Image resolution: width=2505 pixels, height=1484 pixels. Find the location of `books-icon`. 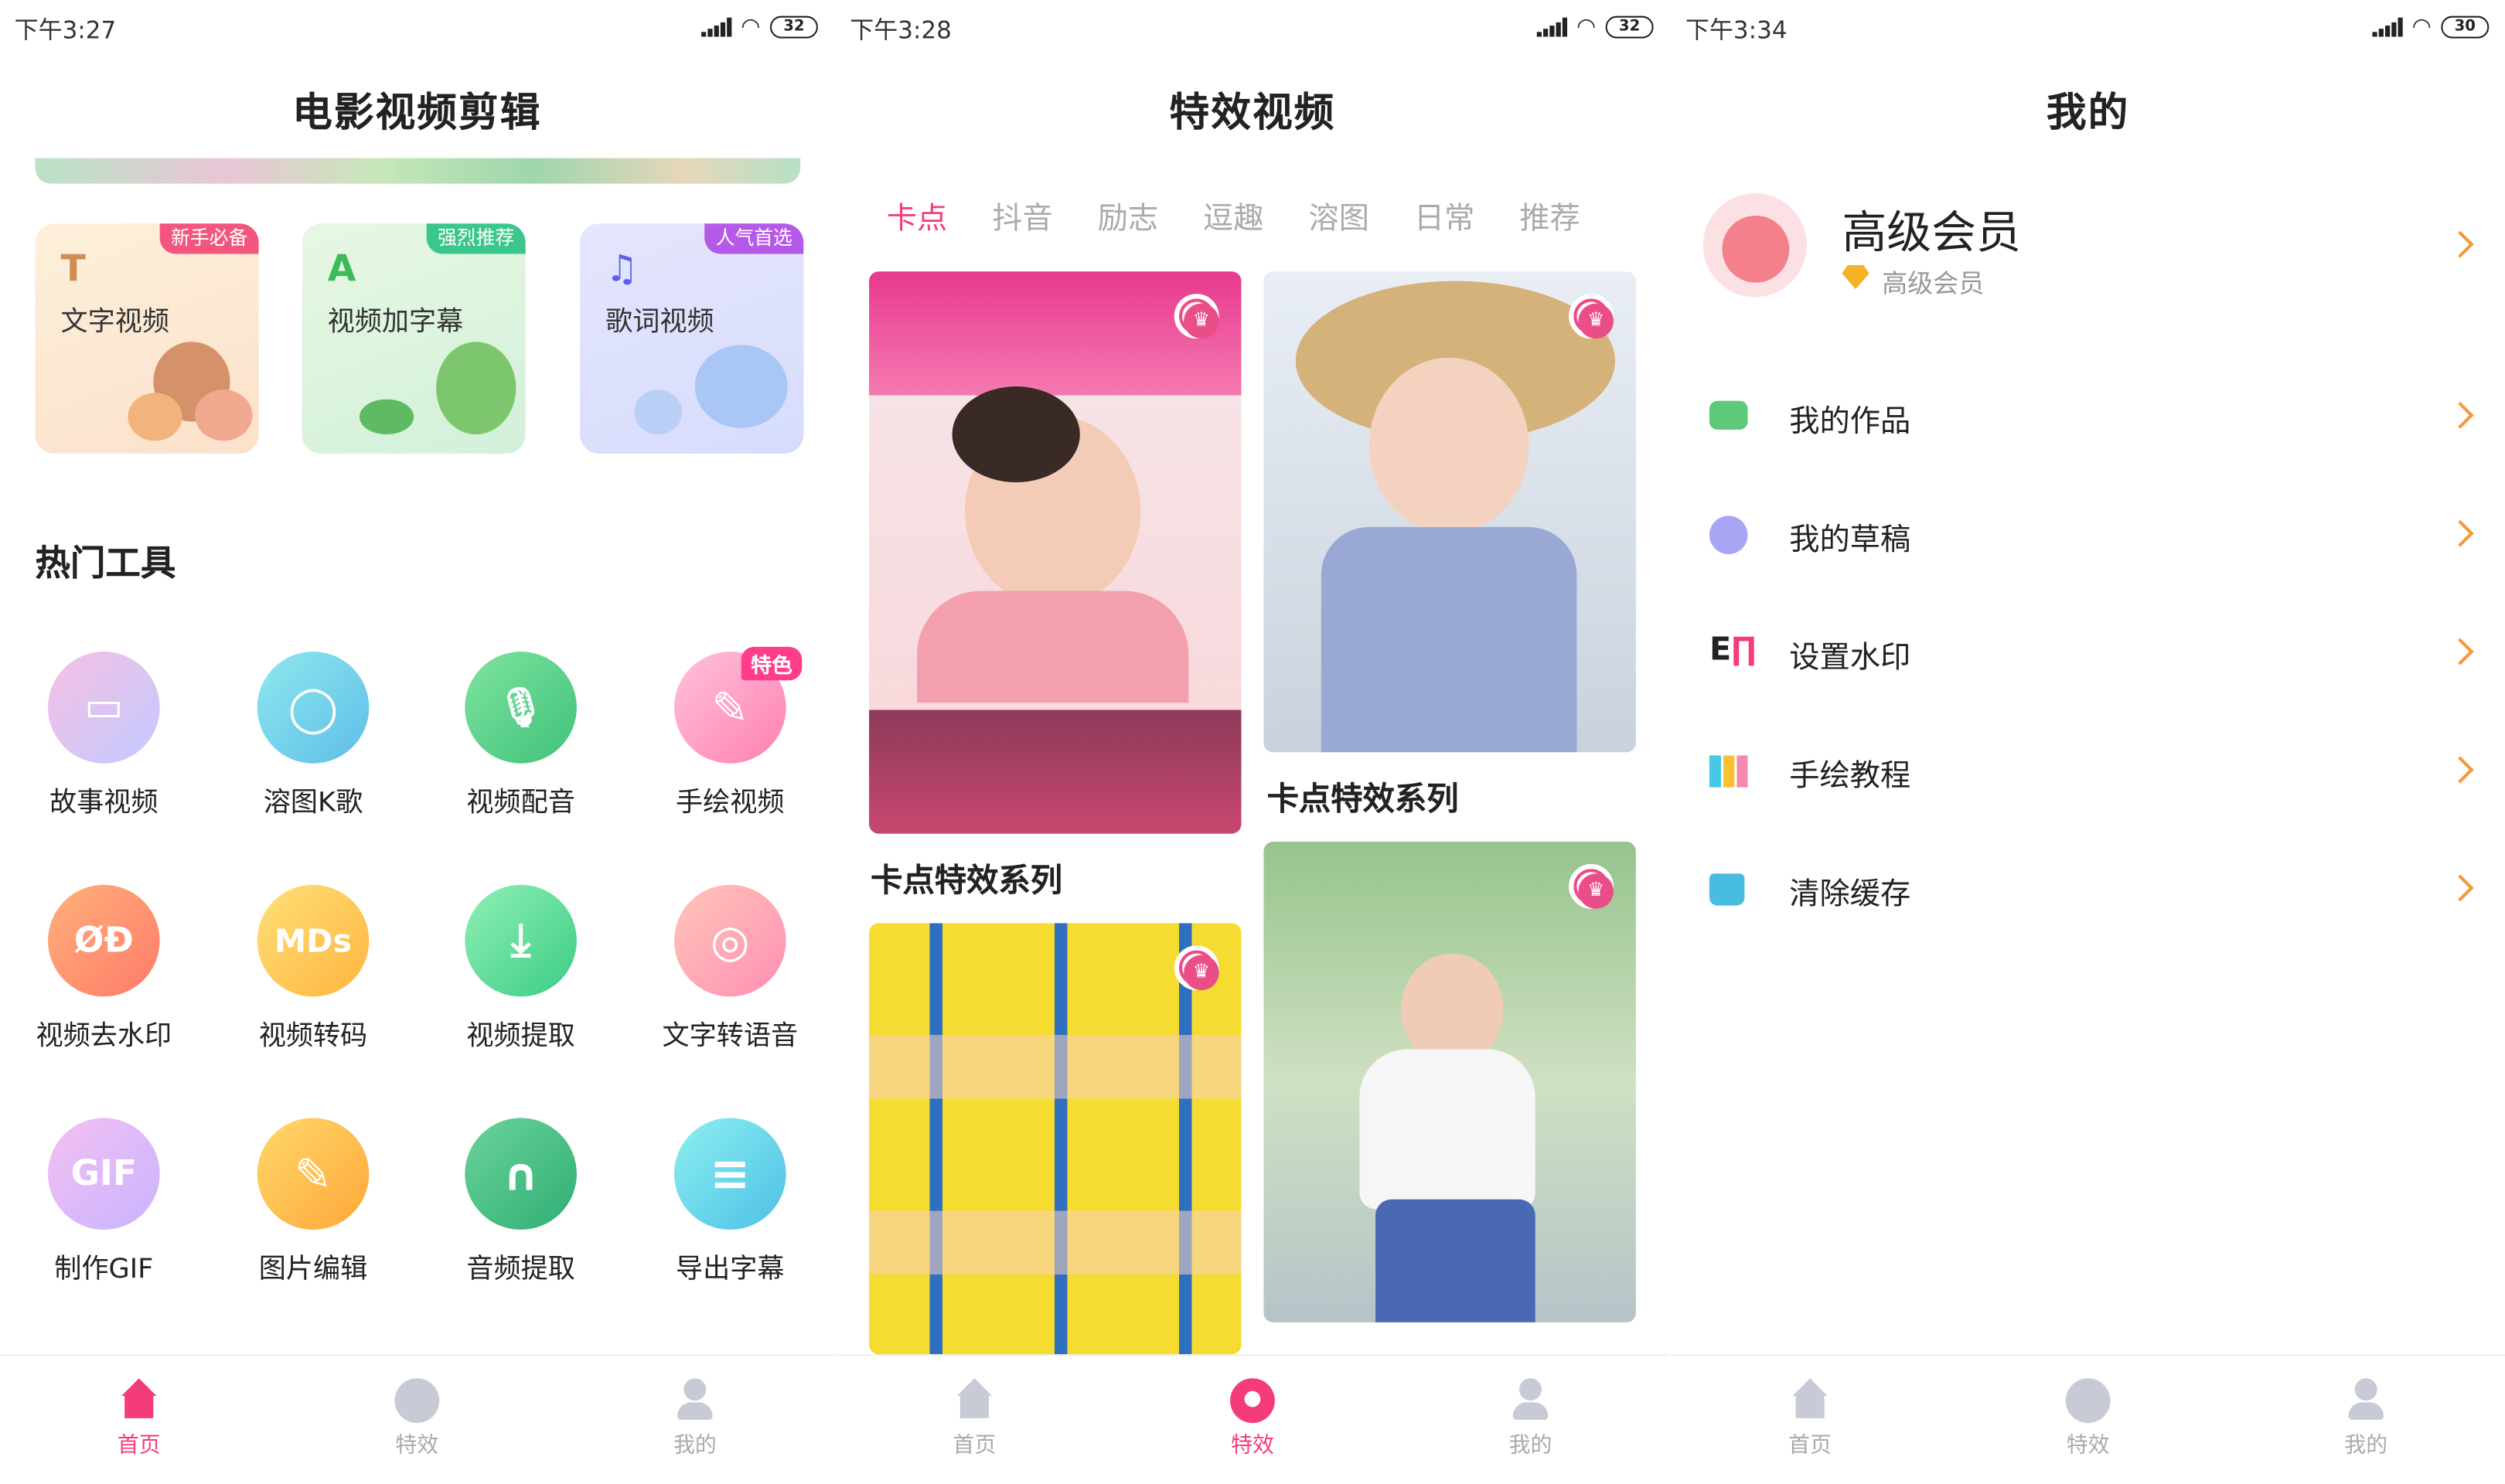

books-icon is located at coordinates (1728, 771).